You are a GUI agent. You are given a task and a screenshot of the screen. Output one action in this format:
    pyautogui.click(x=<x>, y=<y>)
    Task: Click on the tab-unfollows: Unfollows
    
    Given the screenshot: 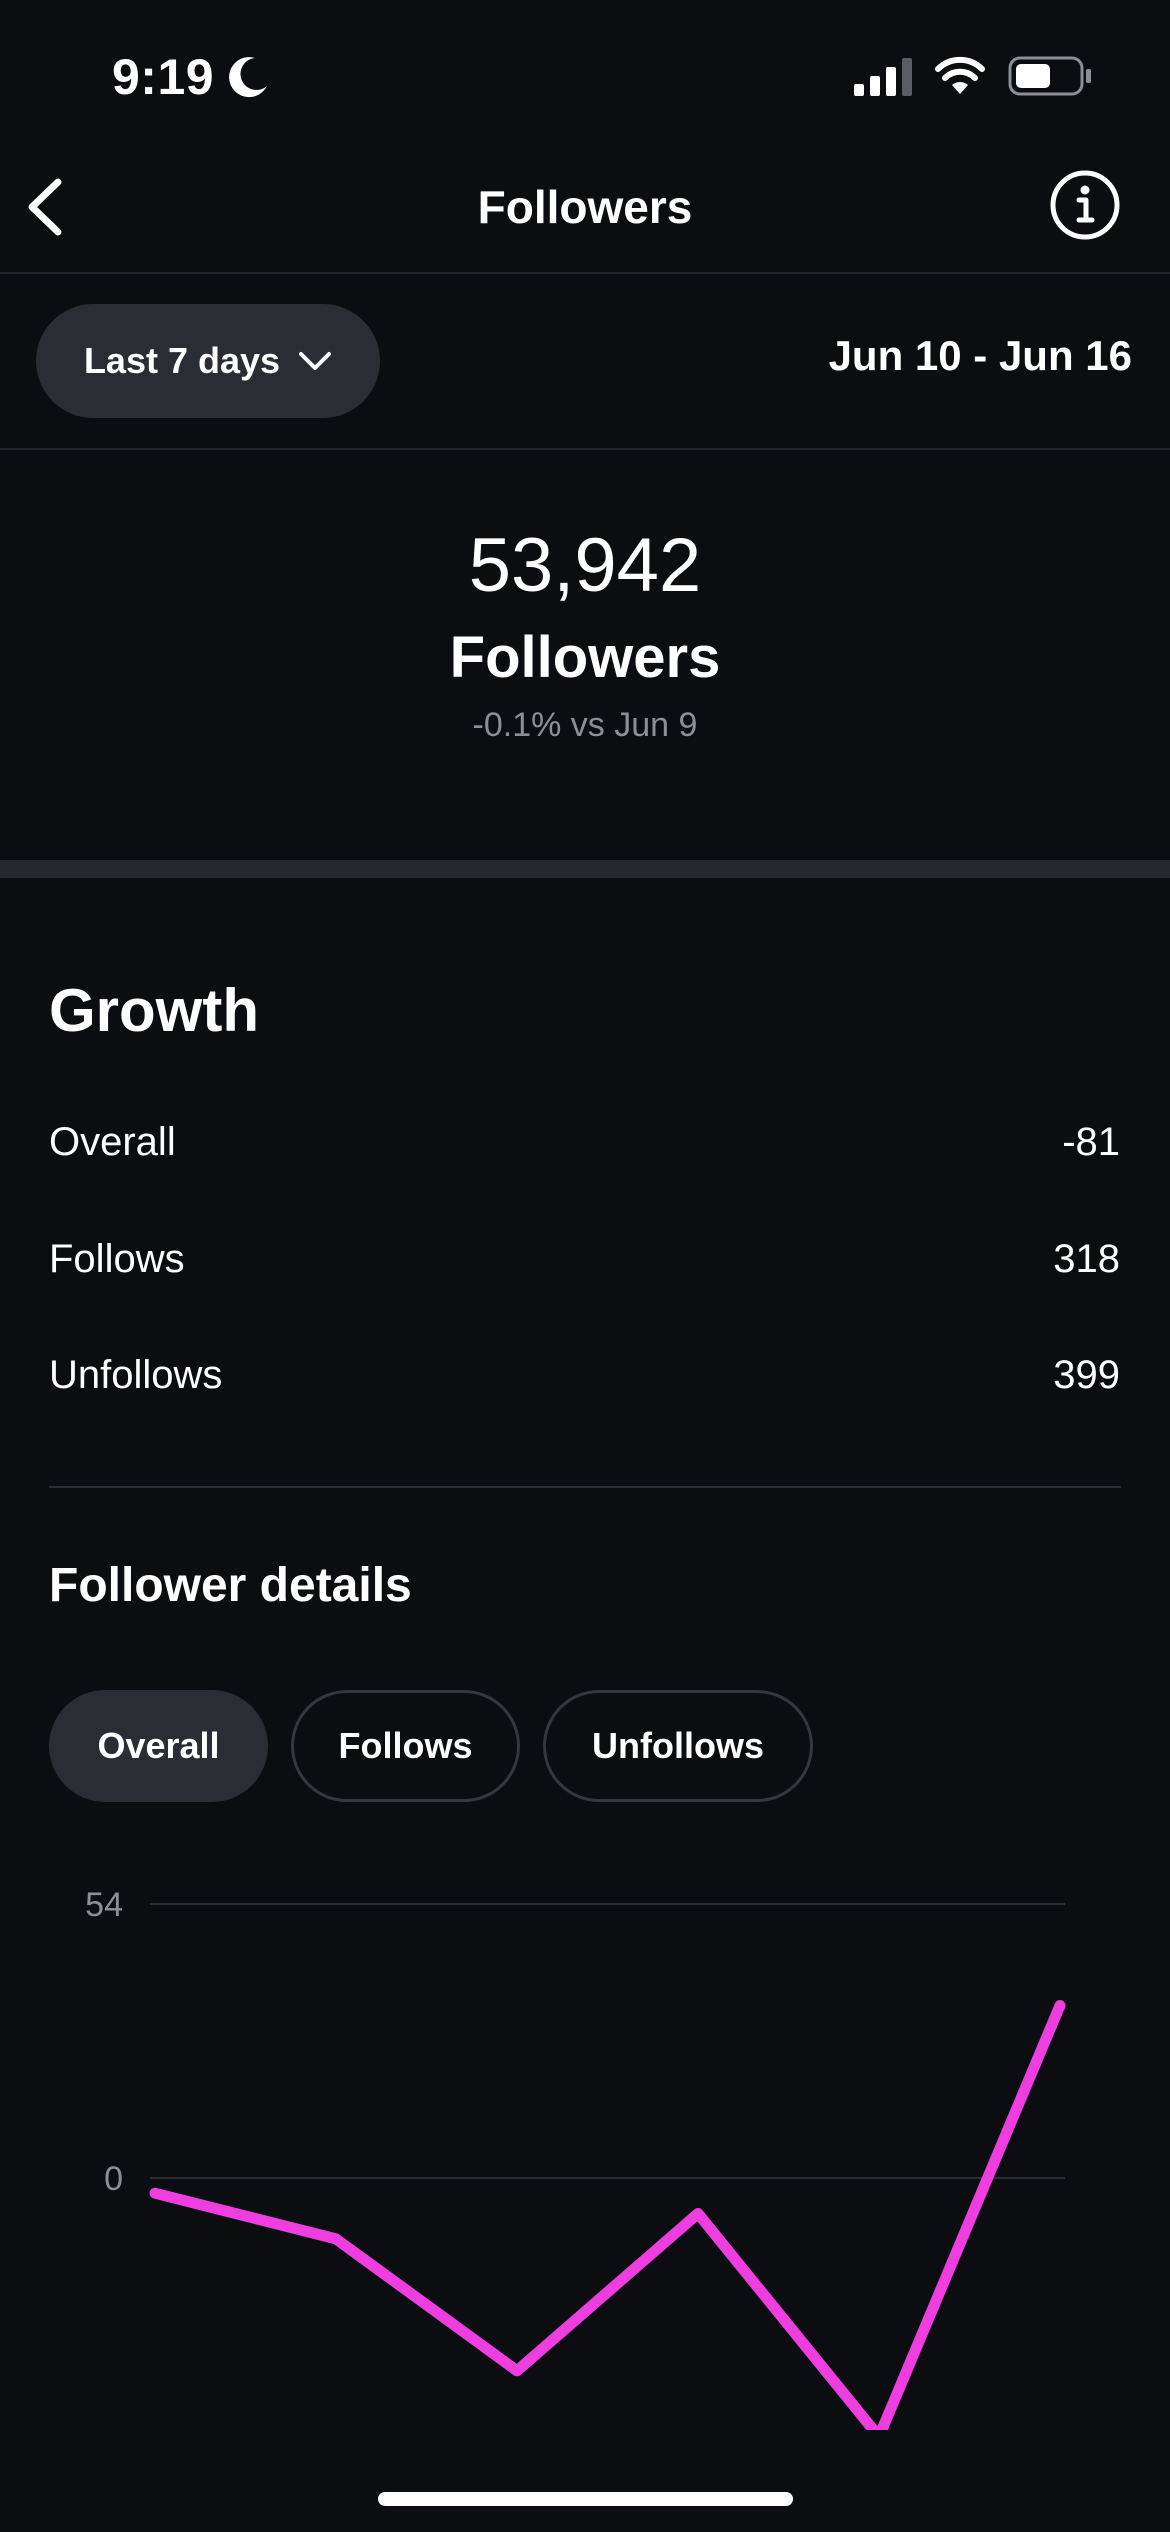 What is the action you would take?
    pyautogui.click(x=678, y=1746)
    